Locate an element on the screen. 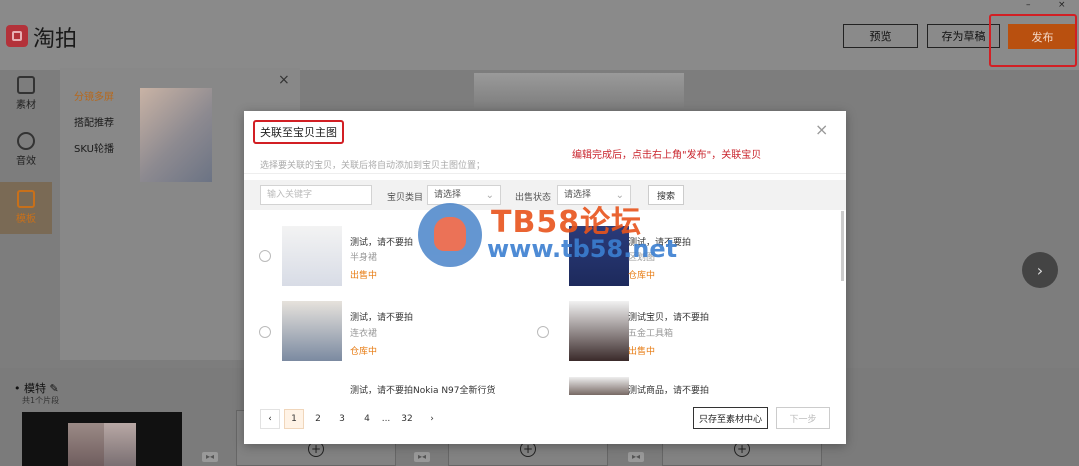 The width and height of the screenshot is (1079, 466). category-label: 宝贝类目 is located at coordinates (405, 198).